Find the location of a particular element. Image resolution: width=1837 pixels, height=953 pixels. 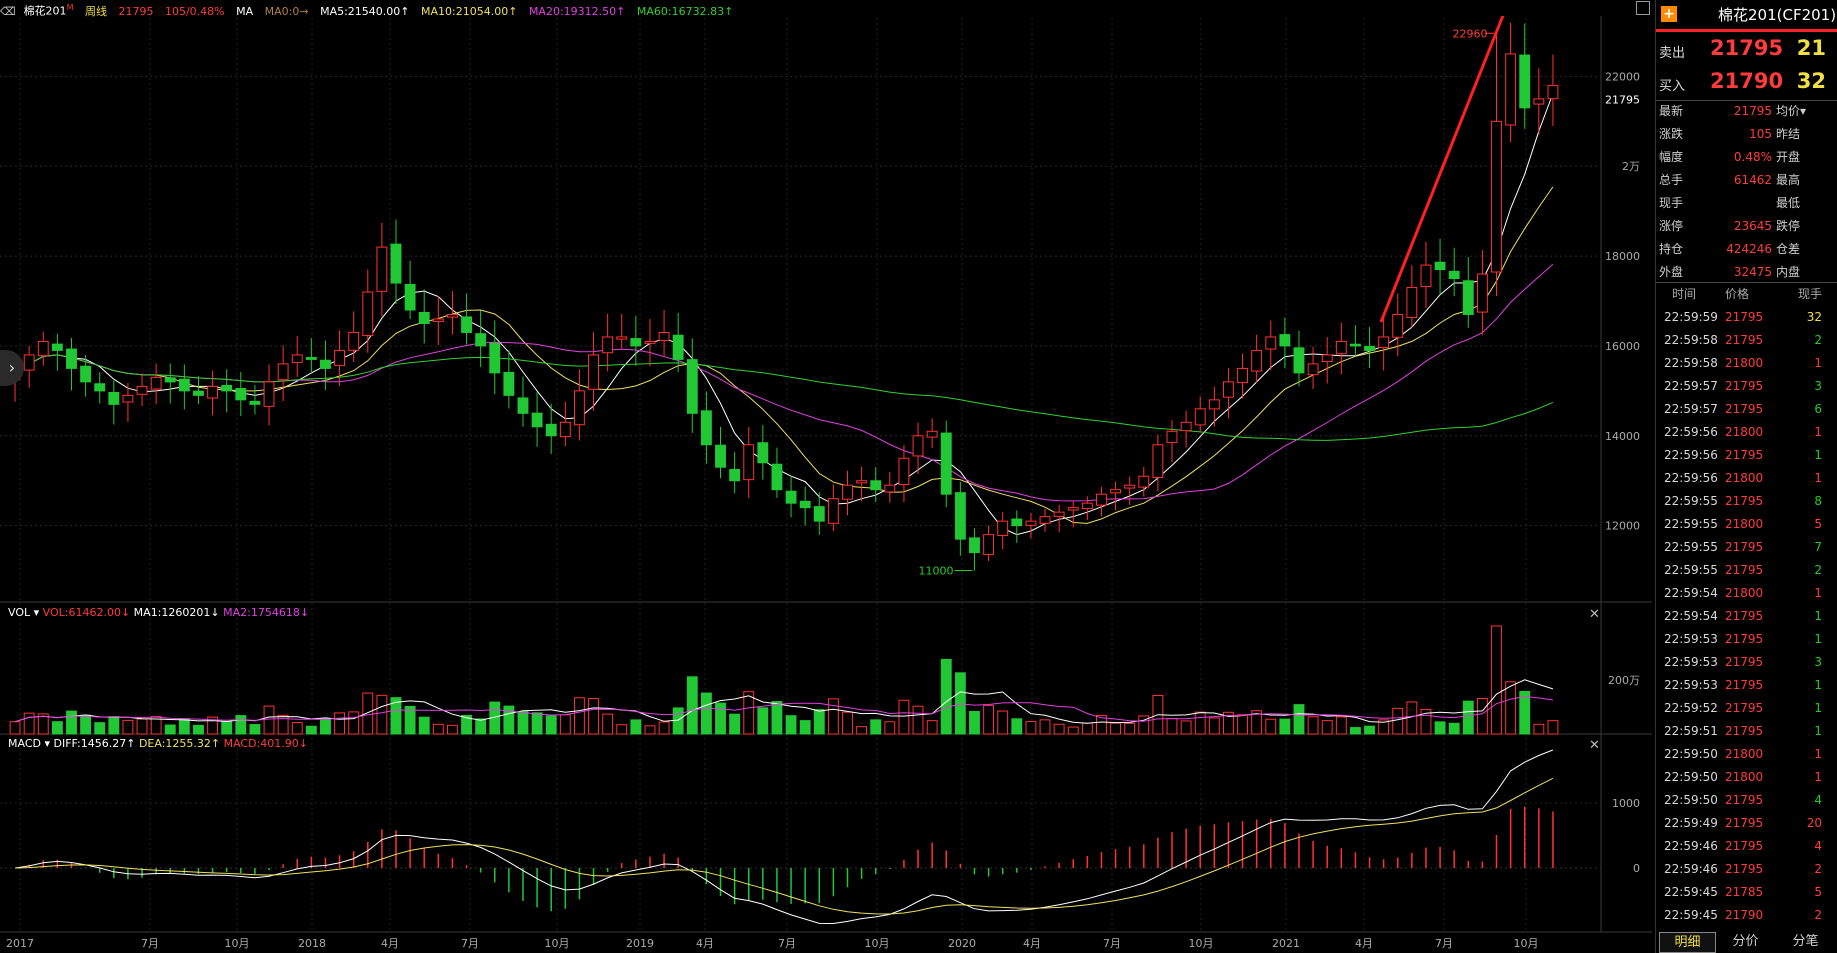

symbol-name: 棉花201 is located at coordinates (45, 11).